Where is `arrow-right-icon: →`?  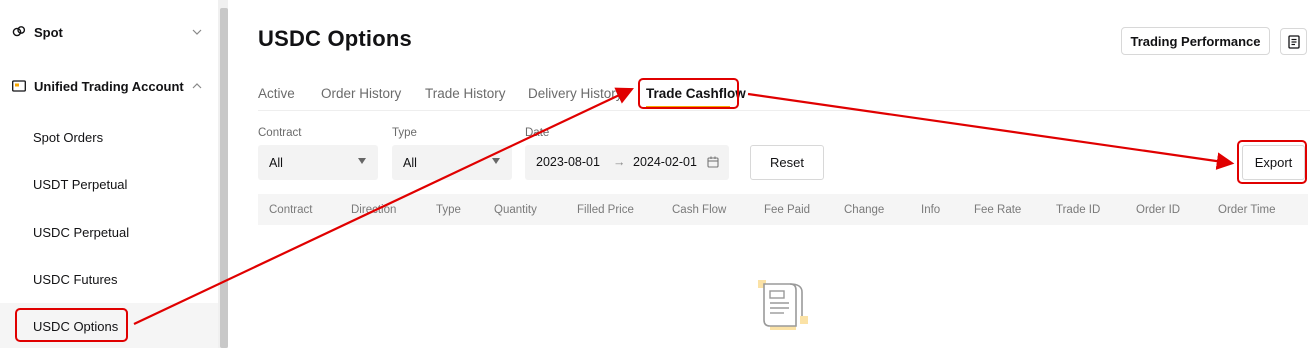
arrow-right-icon: → is located at coordinates (619, 162).